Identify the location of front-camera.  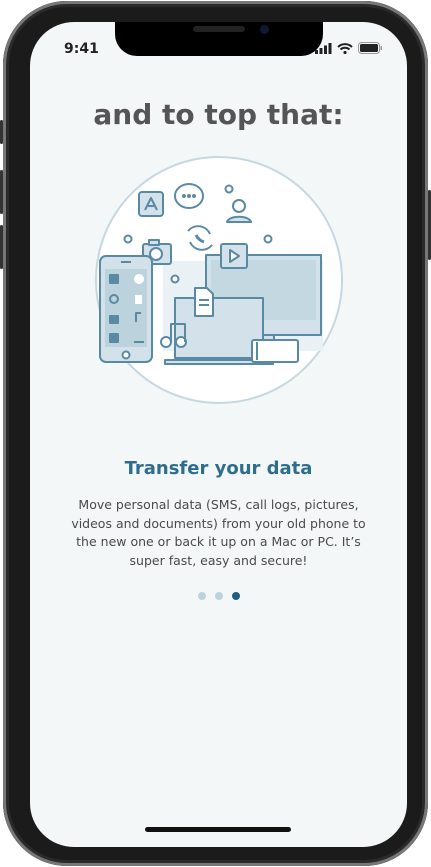
(264, 29).